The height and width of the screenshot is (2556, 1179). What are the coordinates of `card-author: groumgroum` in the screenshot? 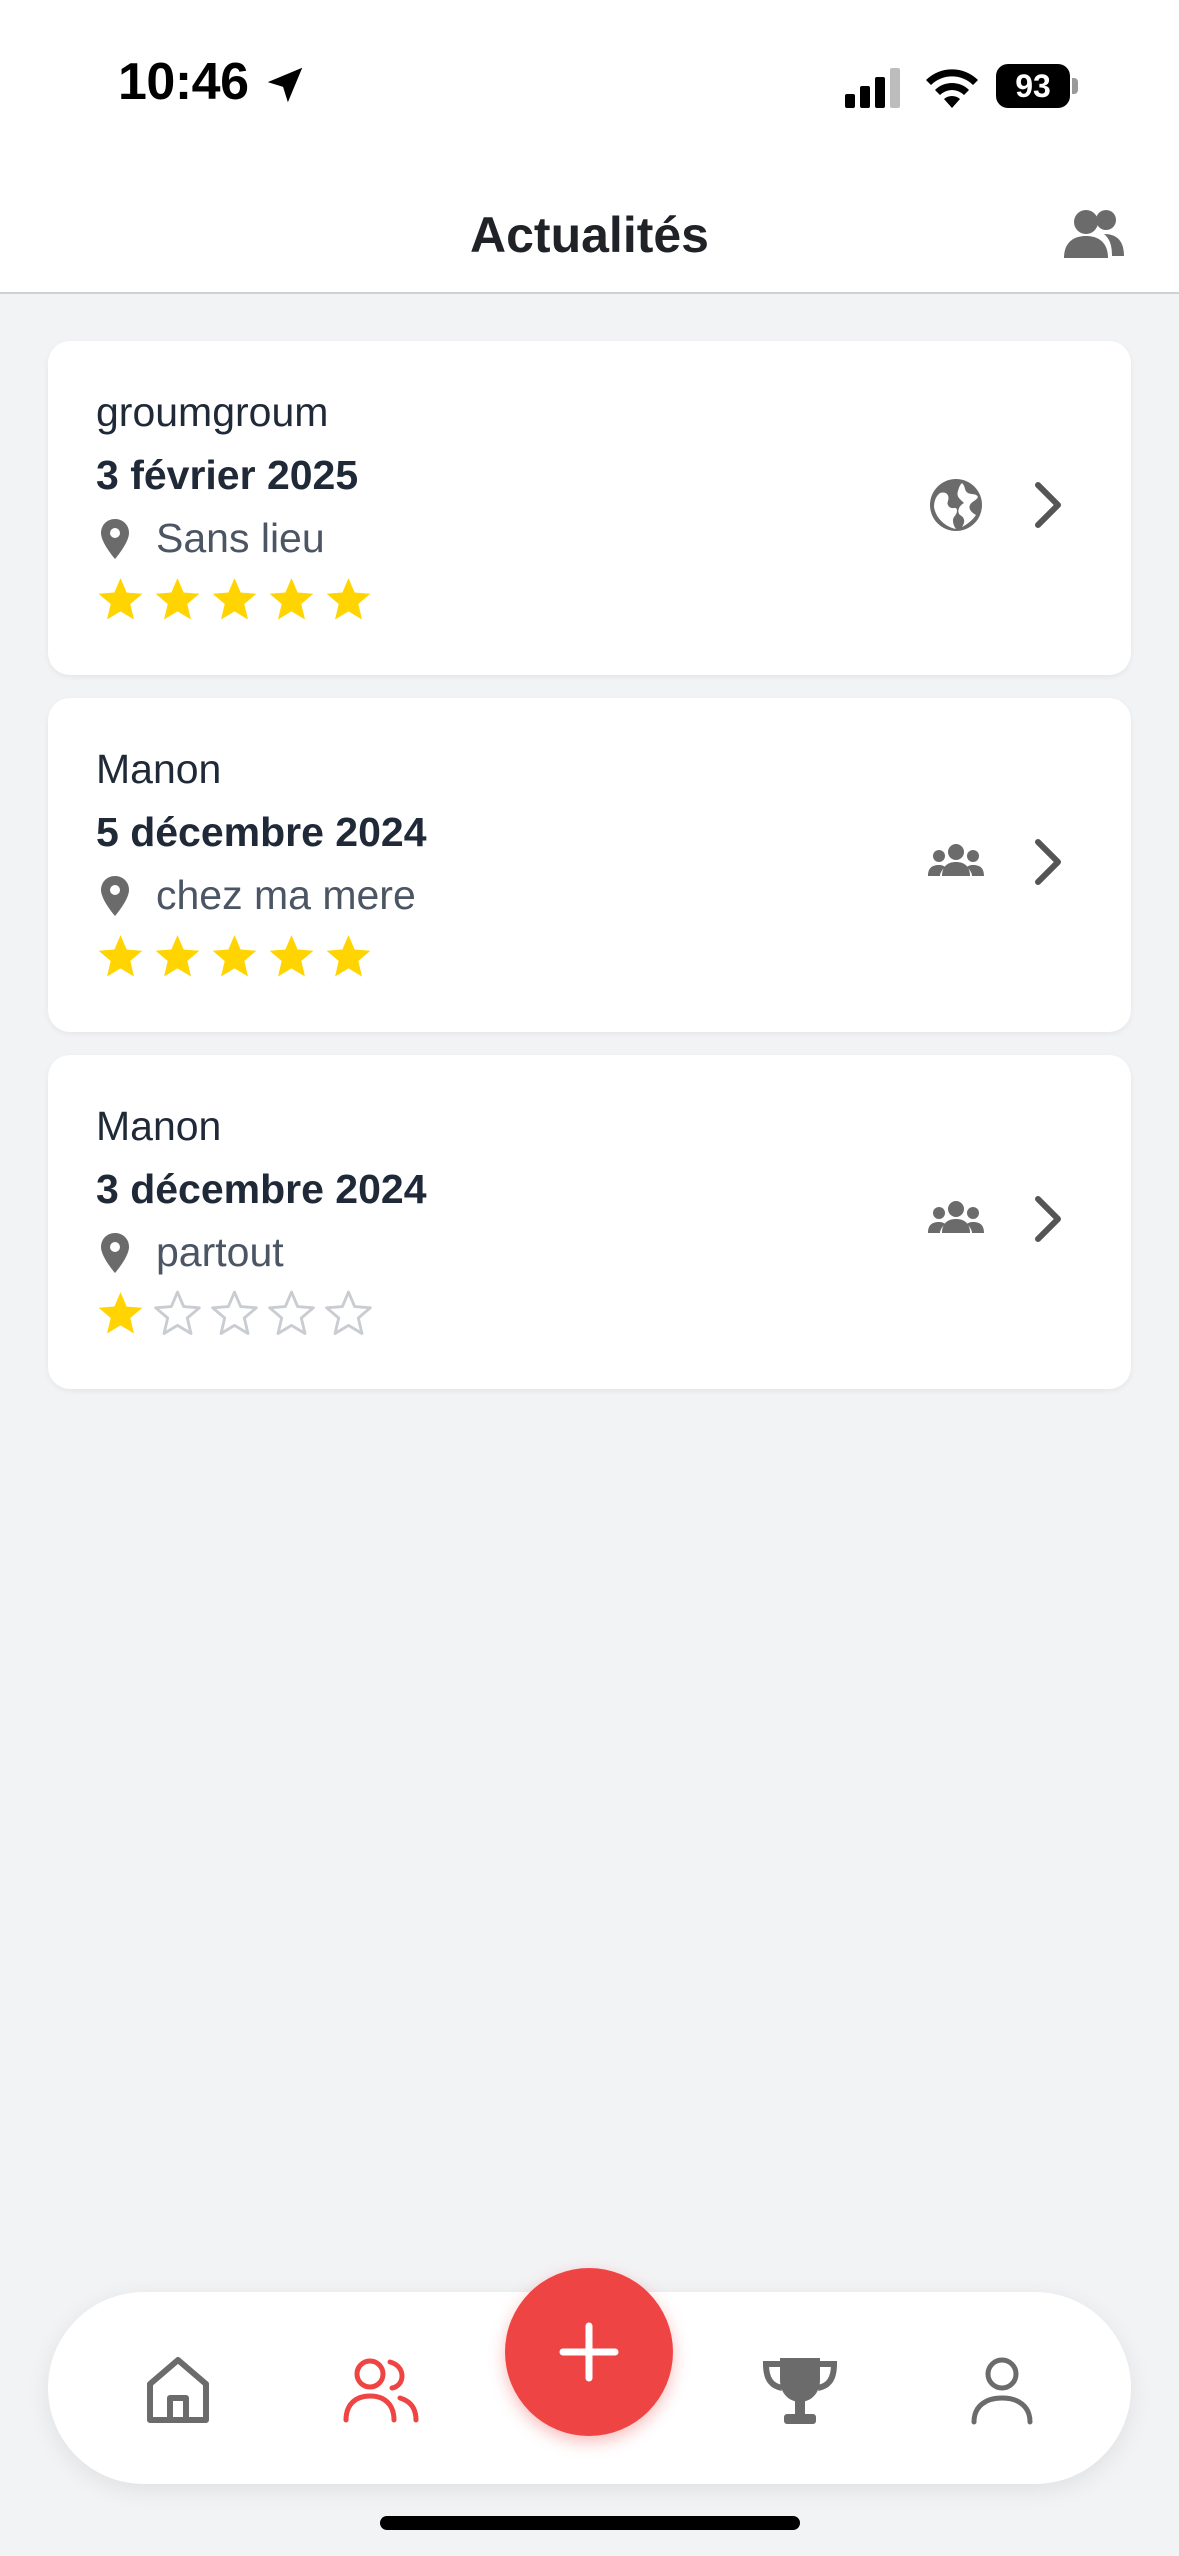 It's located at (212, 412).